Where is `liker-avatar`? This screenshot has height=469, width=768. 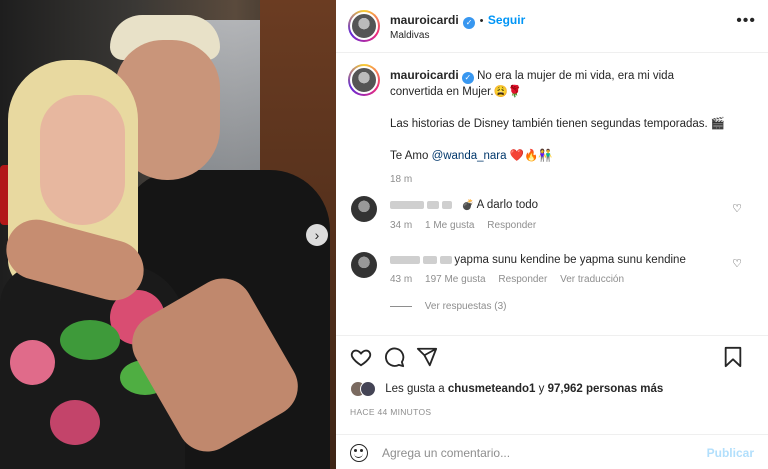 liker-avatar is located at coordinates (368, 389).